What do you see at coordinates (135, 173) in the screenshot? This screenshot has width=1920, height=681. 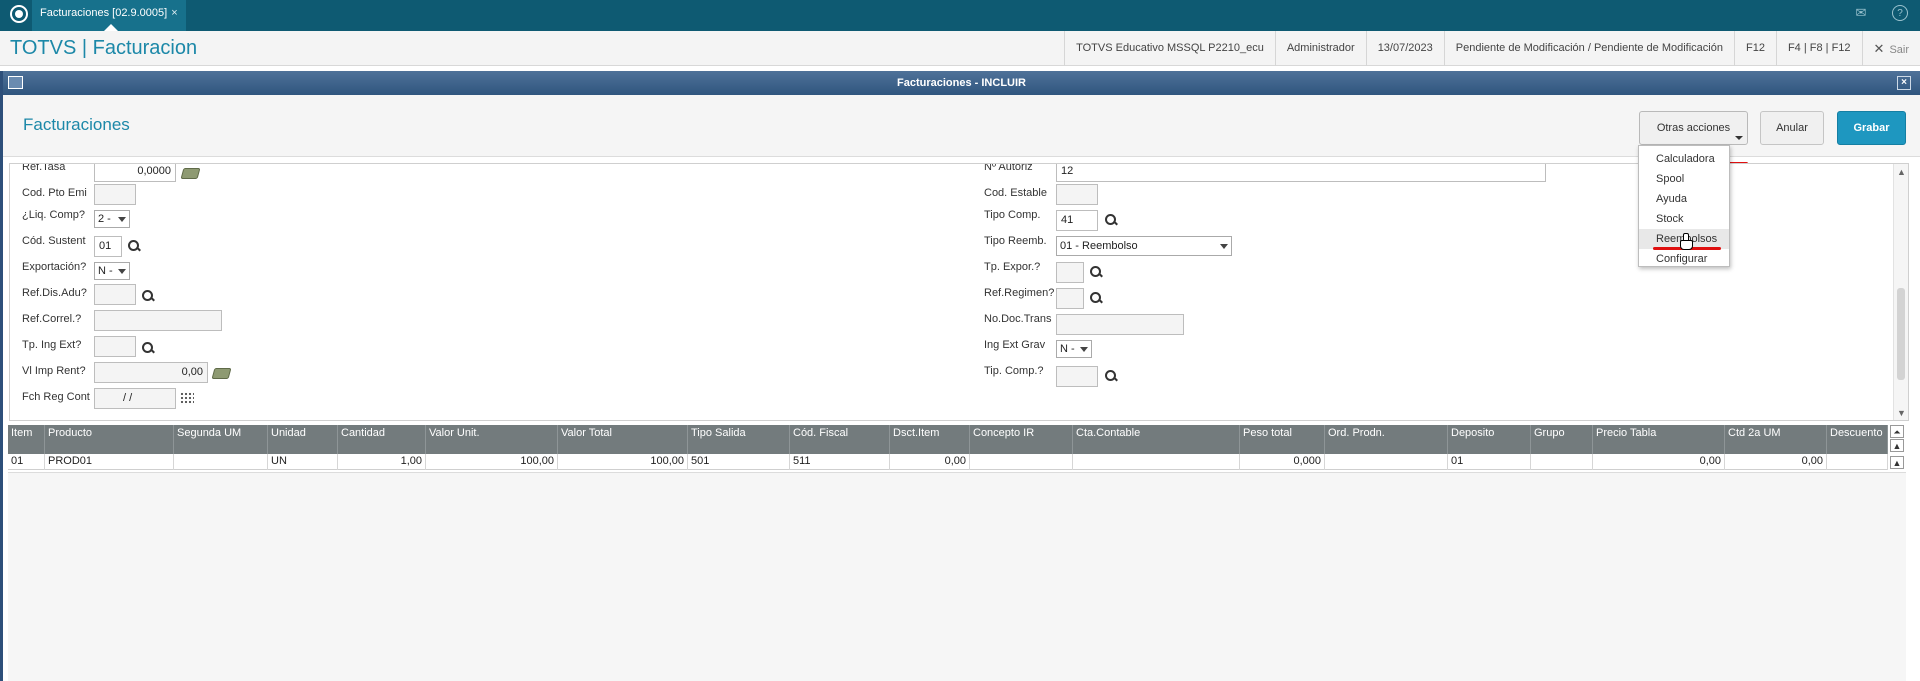 I see `ref-tasa-field: 0,0000` at bounding box center [135, 173].